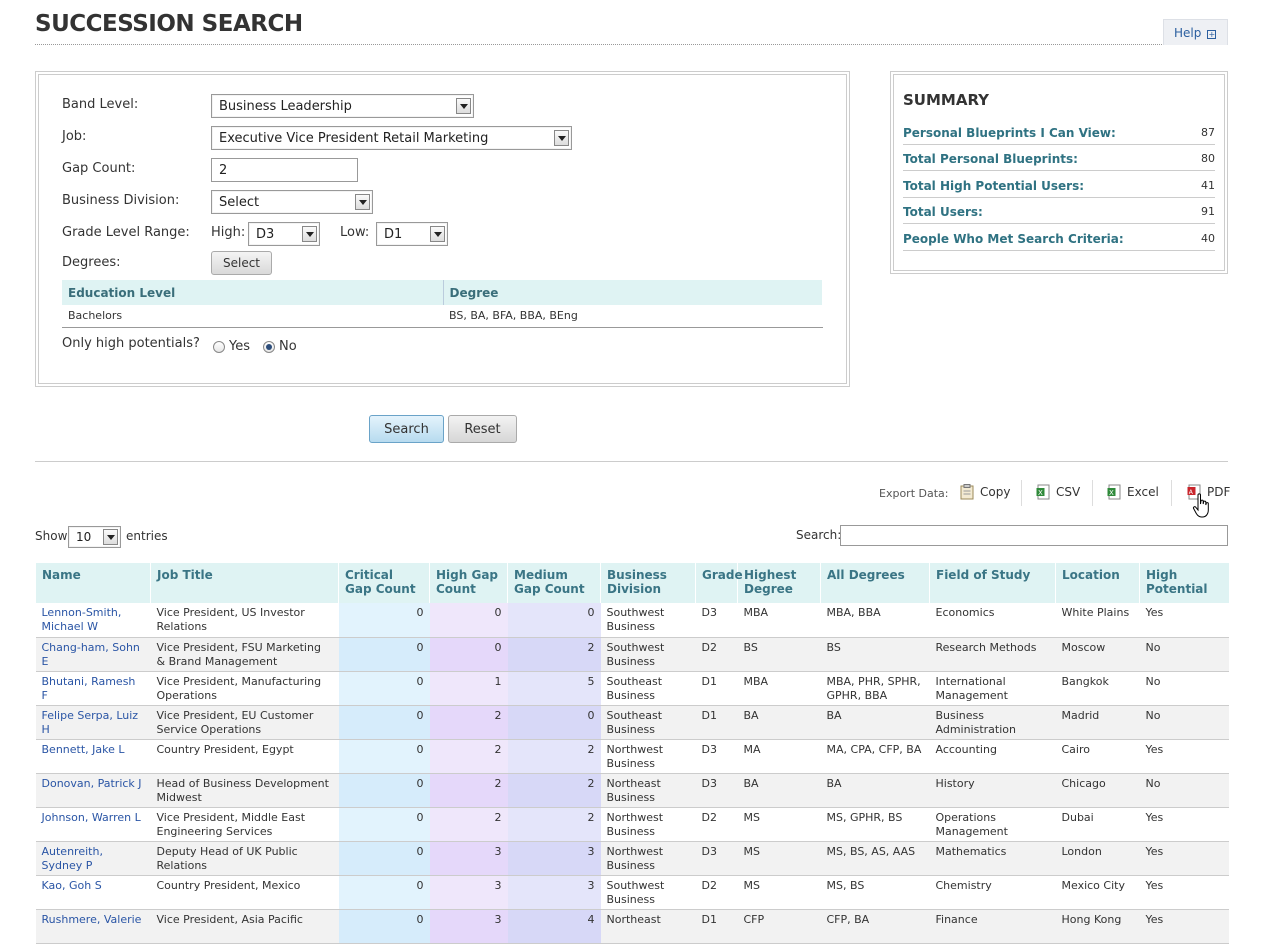 The image size is (1263, 944). I want to click on high-potentials-yes-radio, so click(219, 347).